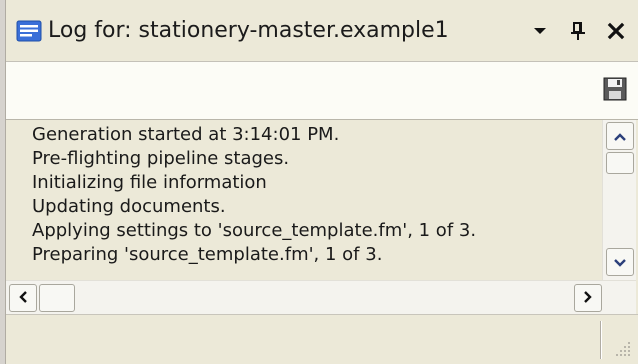 The width and height of the screenshot is (638, 364). Describe the element at coordinates (248, 30) in the screenshot. I see `window-title: Log for: stationery-master.example1` at that location.